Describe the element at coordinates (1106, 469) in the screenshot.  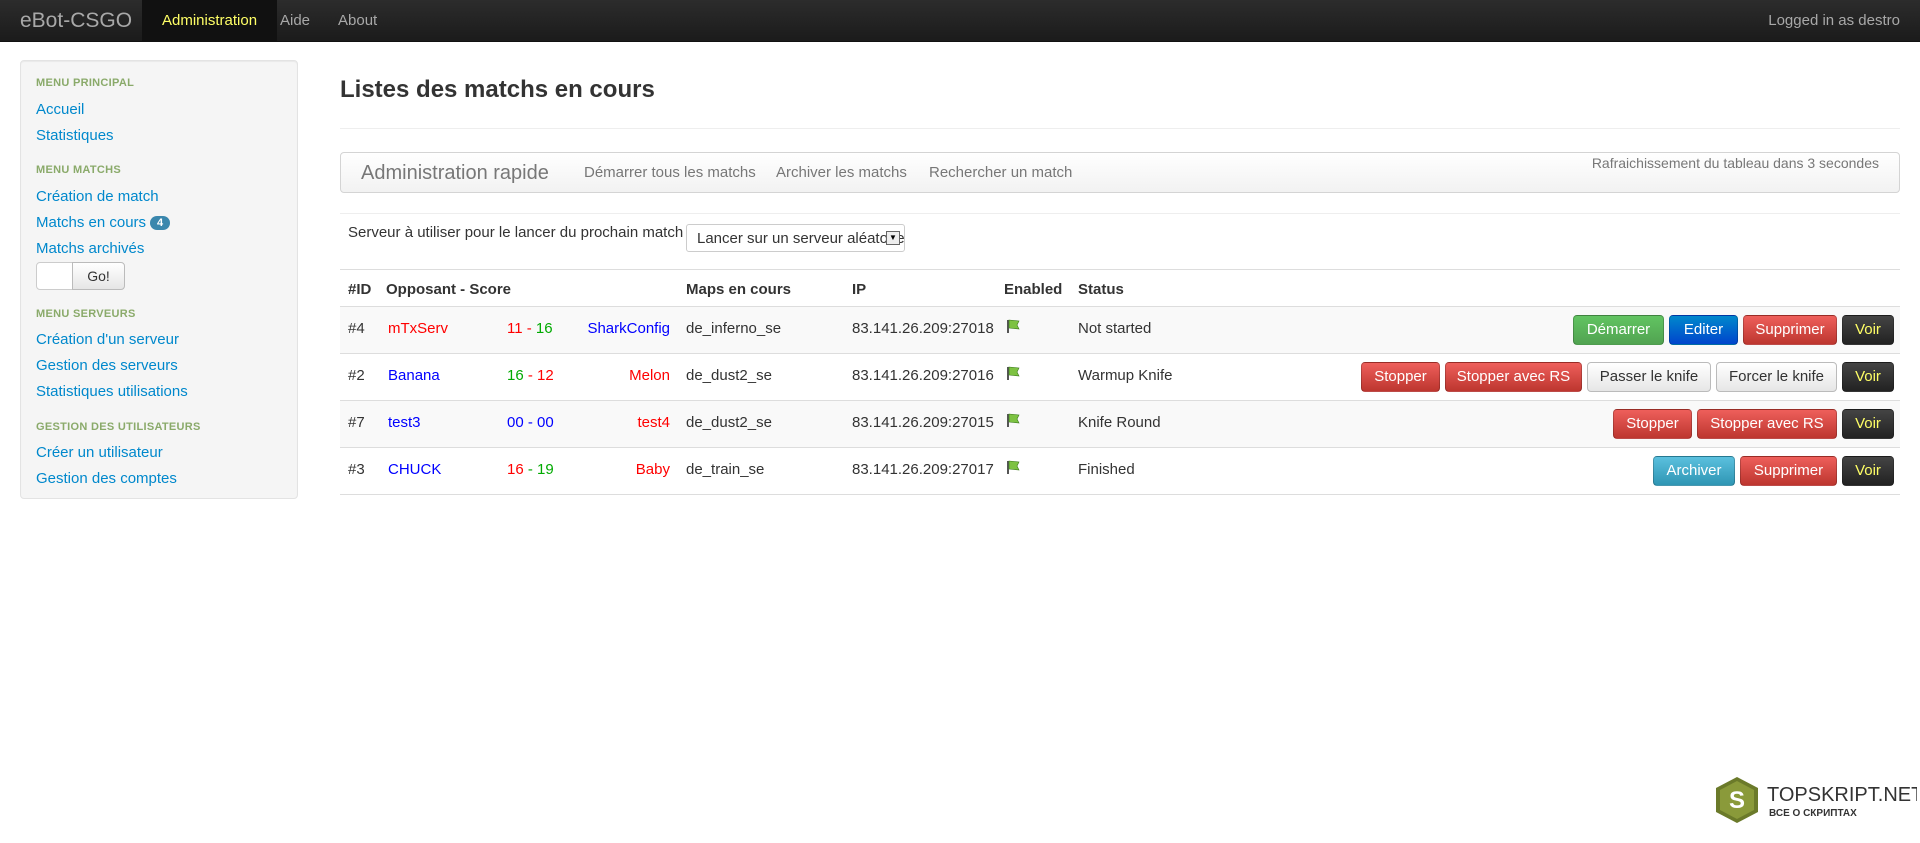
I see `match-status: Finished` at that location.